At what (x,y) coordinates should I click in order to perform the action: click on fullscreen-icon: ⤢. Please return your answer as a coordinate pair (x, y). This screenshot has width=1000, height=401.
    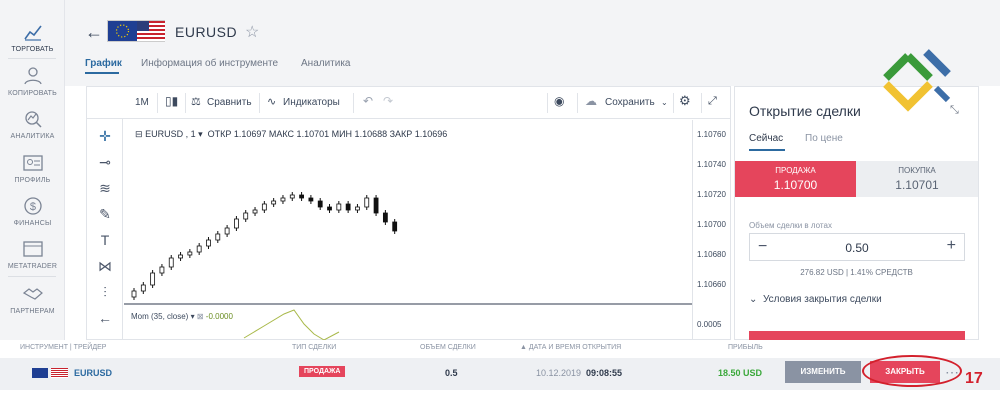
    Looking at the image, I should click on (712, 101).